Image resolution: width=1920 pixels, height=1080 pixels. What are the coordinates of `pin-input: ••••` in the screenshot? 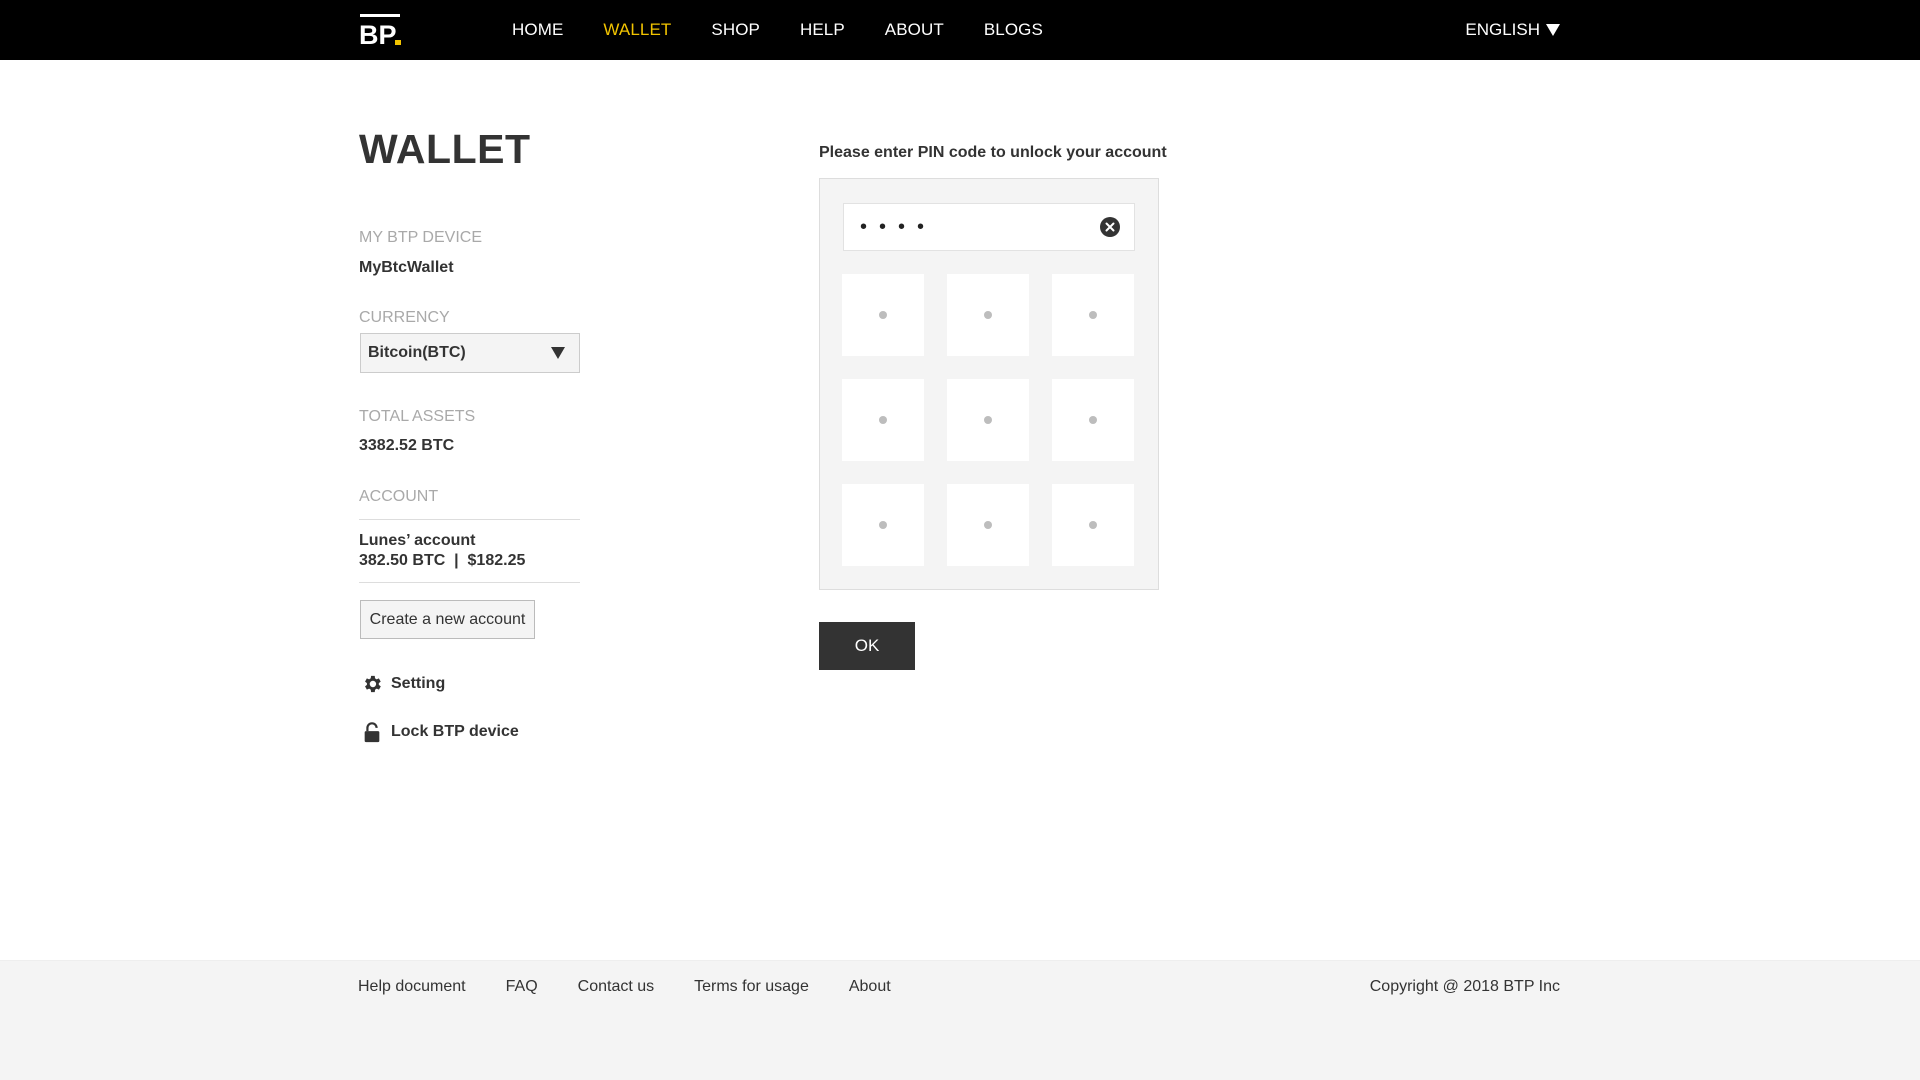 It's located at (989, 227).